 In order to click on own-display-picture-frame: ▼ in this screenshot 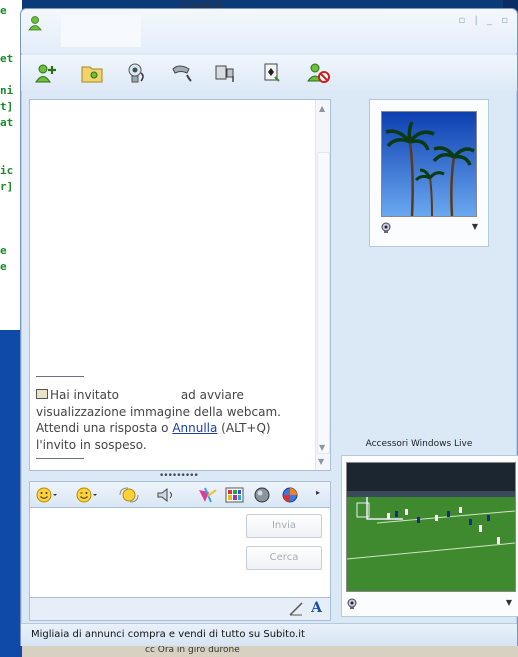, I will do `click(429, 536)`.